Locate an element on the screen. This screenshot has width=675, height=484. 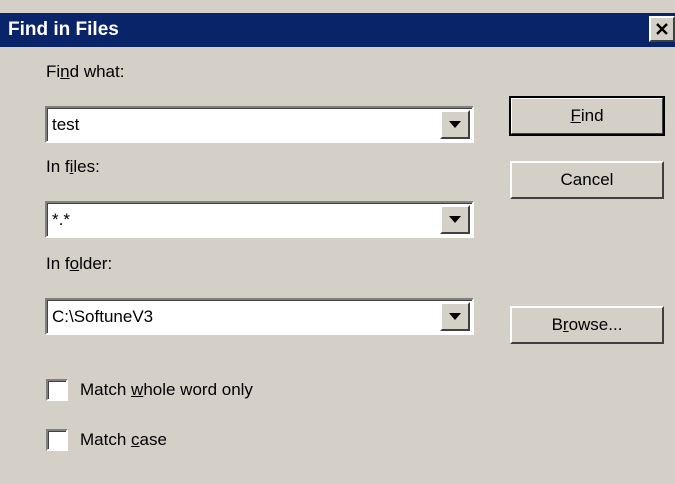
in-files-dropdown-button is located at coordinates (455, 219).